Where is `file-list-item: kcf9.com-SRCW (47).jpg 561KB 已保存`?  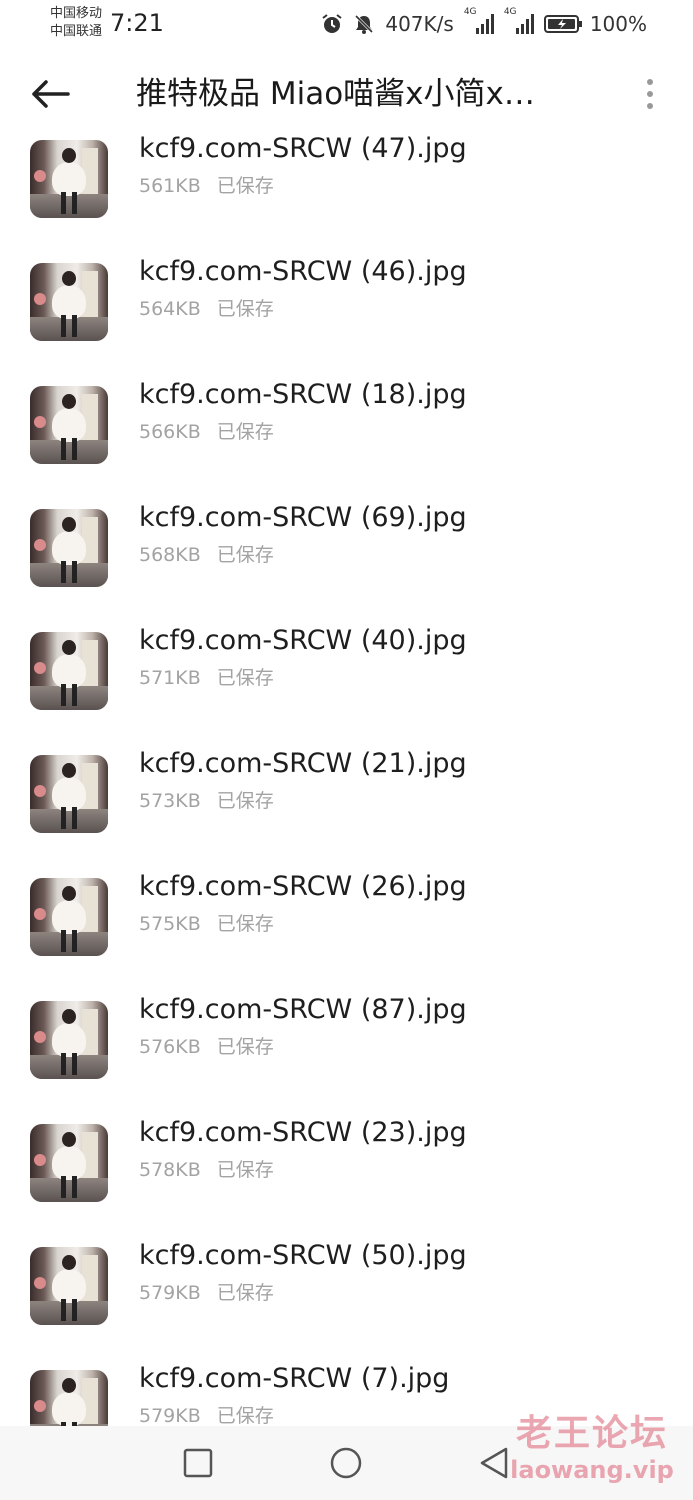
file-list-item: kcf9.com-SRCW (47).jpg 561KB 已保存 is located at coordinates (346, 192).